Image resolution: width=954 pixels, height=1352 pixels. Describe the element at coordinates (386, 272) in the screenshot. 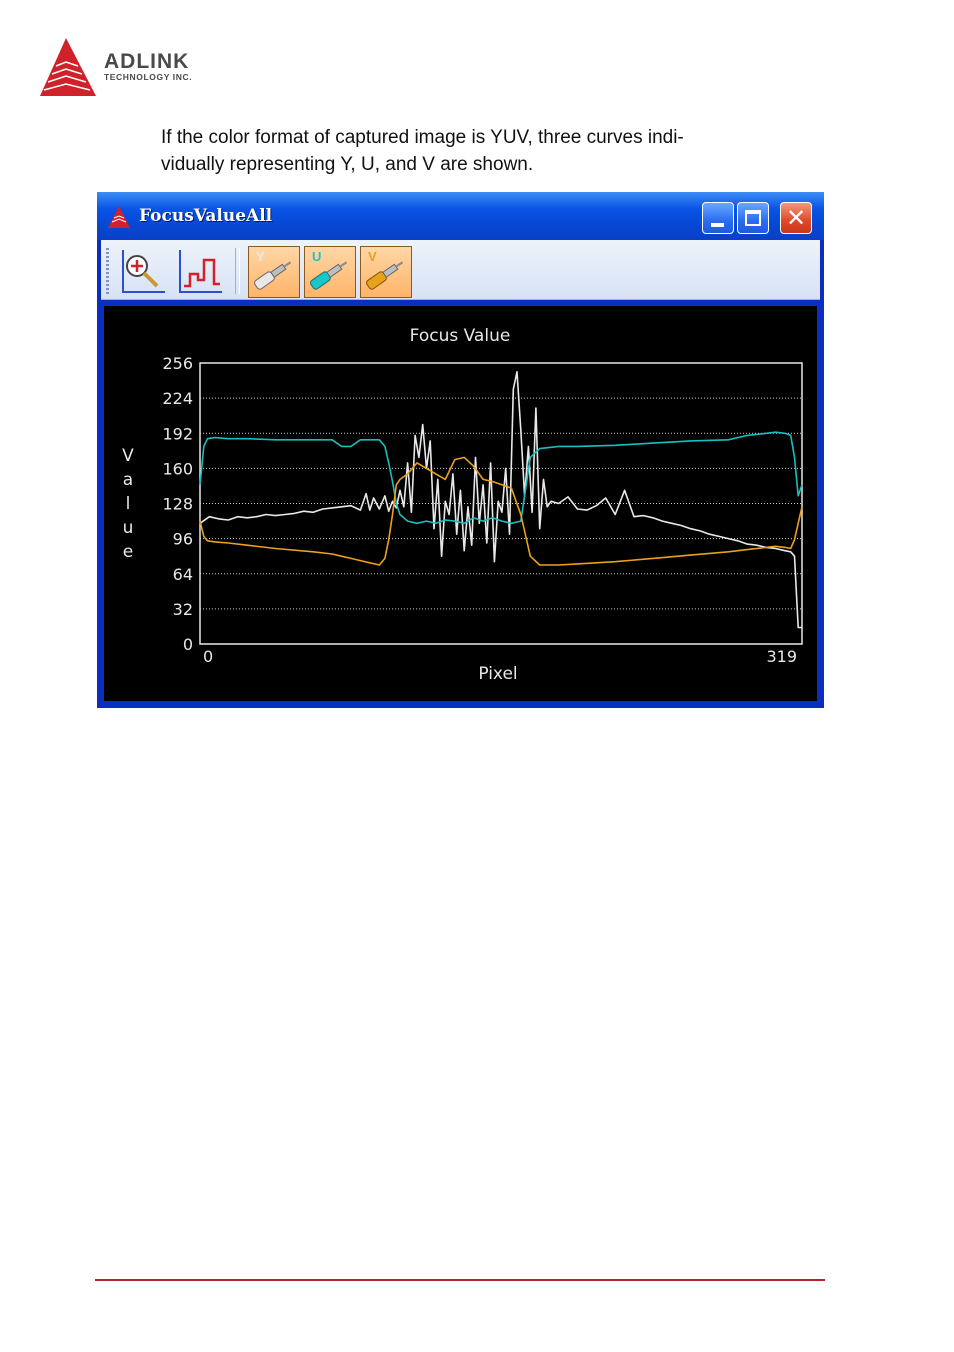

I see `v-channel-button: V` at that location.